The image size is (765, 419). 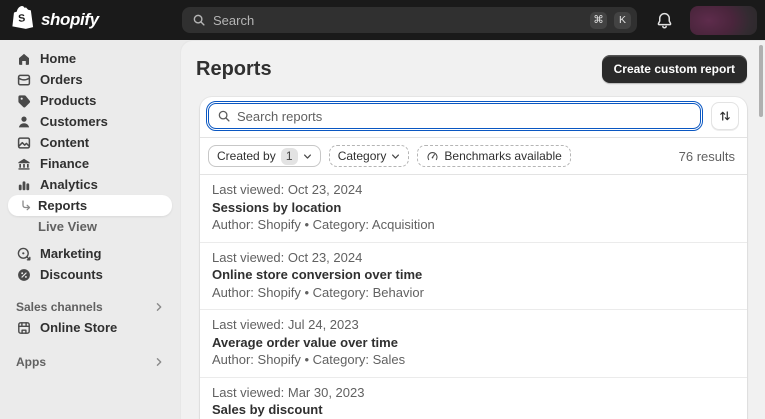 I want to click on report-last-viewed: Last viewed: Jul 24, 2023, so click(x=285, y=324).